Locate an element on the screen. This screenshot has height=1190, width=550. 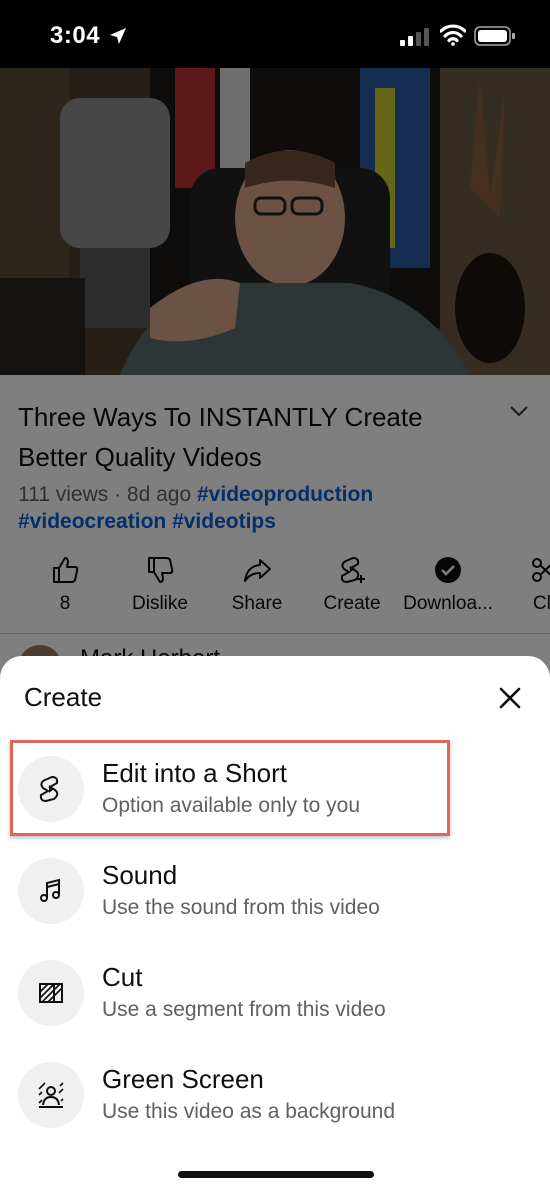
home-indicator is located at coordinates (276, 1174).